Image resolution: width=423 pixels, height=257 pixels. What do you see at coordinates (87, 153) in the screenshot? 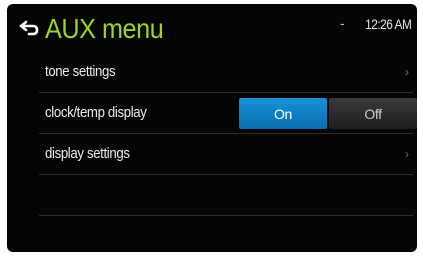
I see `menu-item-label: display settings` at bounding box center [87, 153].